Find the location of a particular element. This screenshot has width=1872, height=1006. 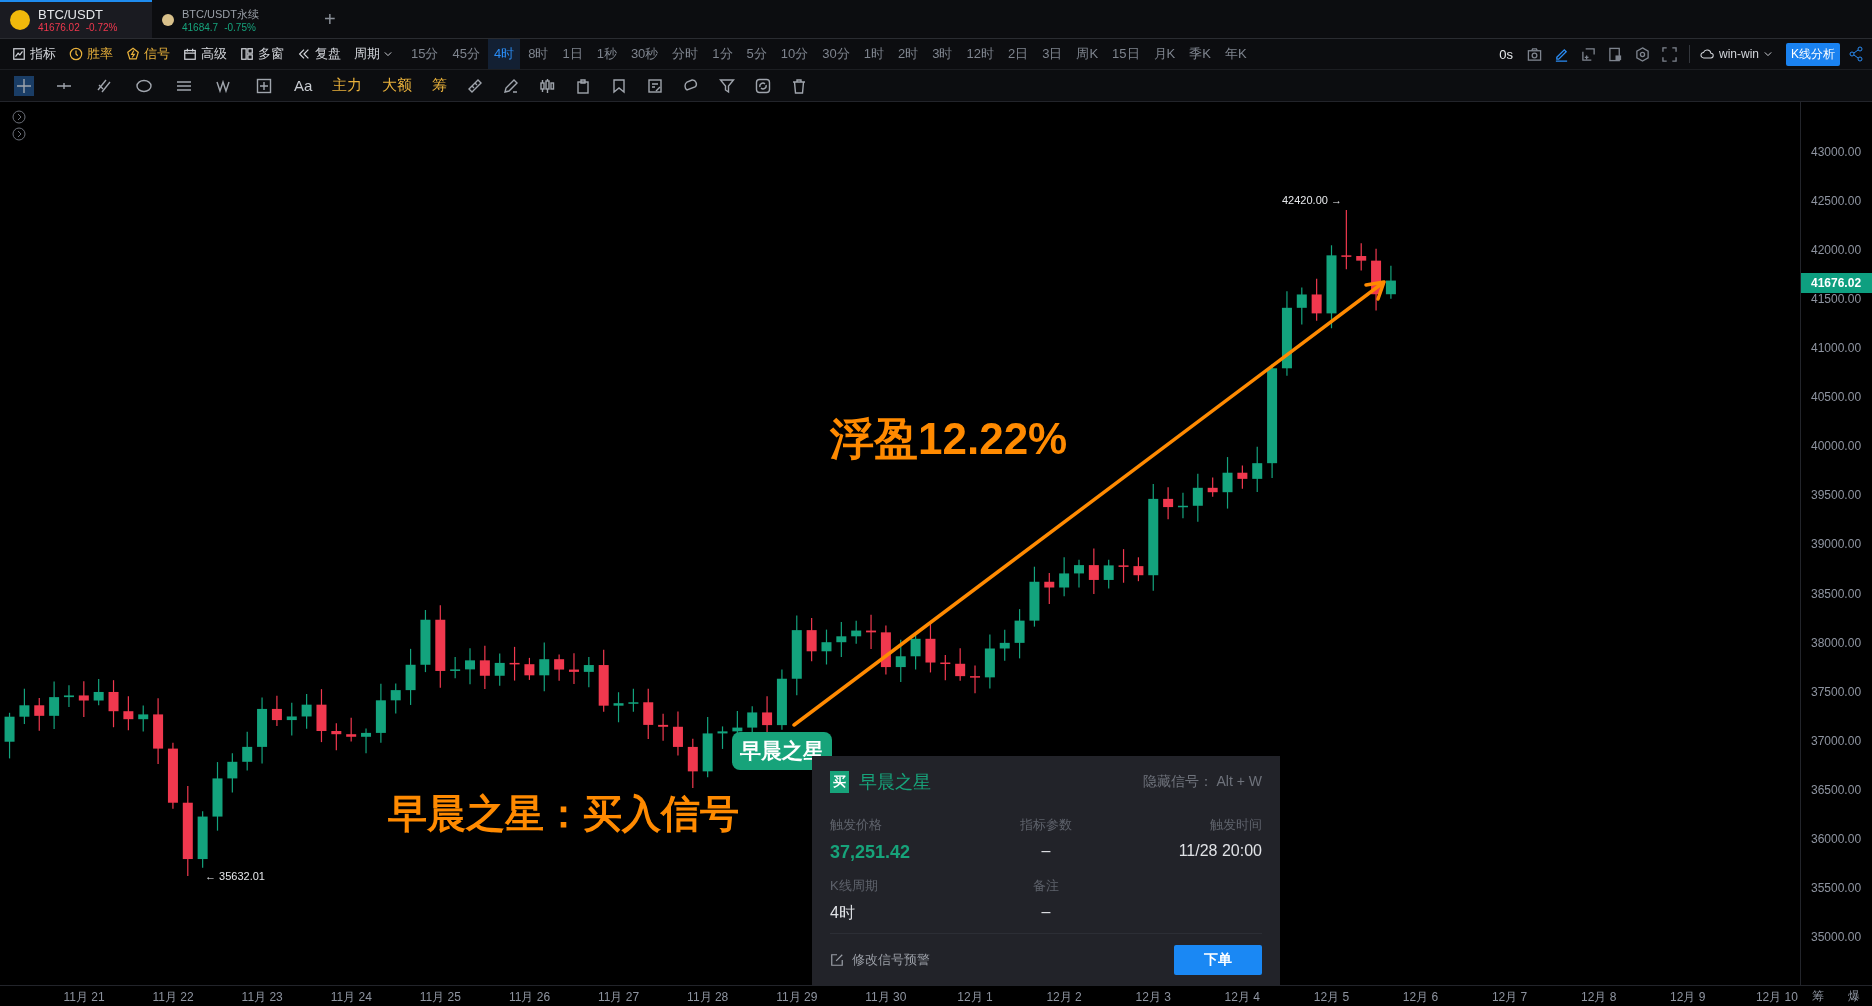

toolbar-button: 高级 is located at coordinates (205, 54).